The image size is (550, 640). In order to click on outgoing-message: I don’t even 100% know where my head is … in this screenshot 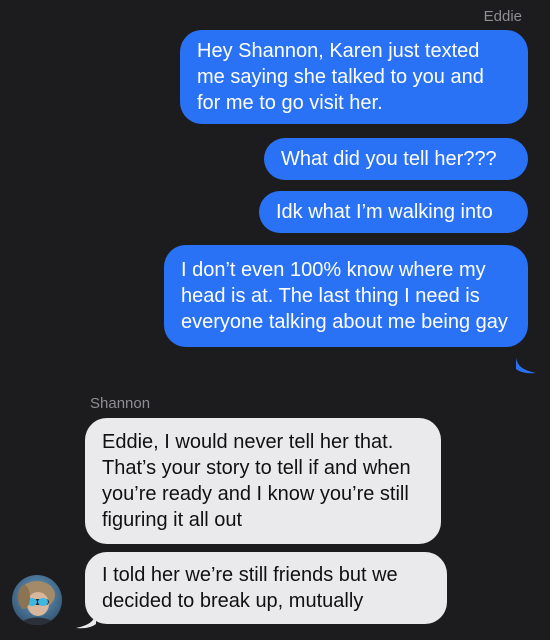, I will do `click(346, 296)`.